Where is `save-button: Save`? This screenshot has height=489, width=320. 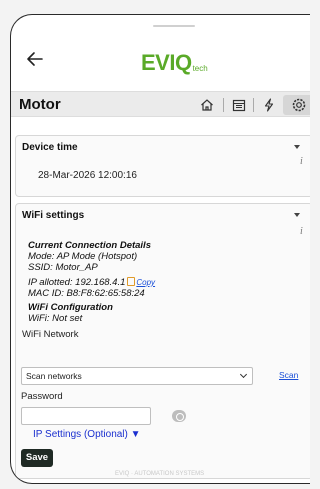
save-button: Save is located at coordinates (37, 458).